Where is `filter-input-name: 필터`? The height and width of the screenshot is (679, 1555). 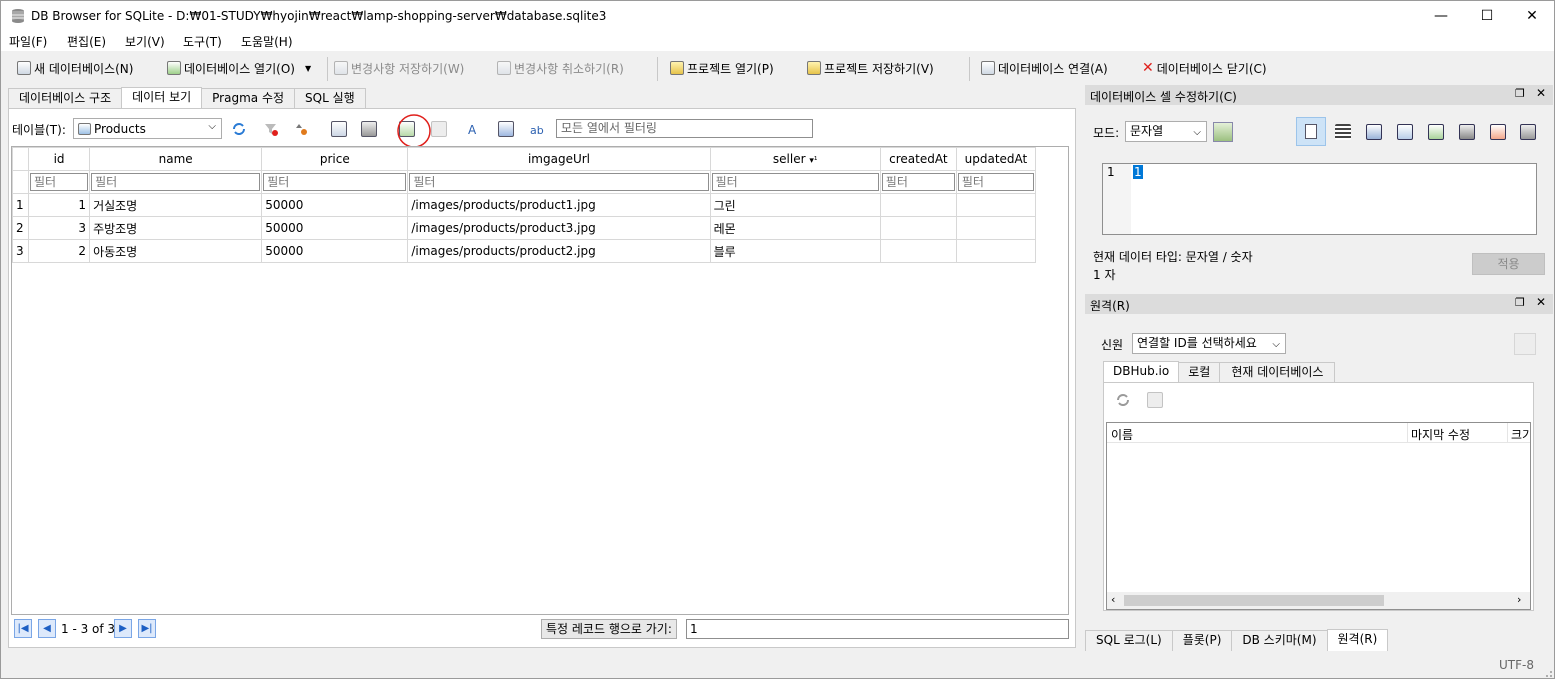
filter-input-name: 필터 is located at coordinates (176, 182).